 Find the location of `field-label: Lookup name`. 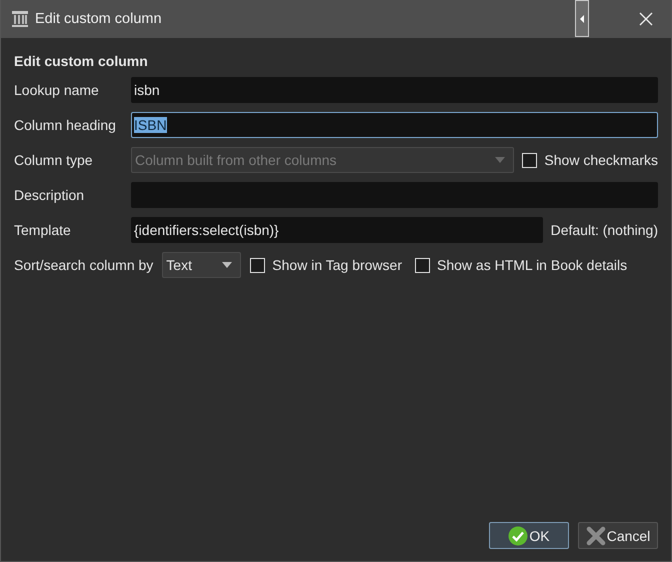

field-label: Lookup name is located at coordinates (57, 90).